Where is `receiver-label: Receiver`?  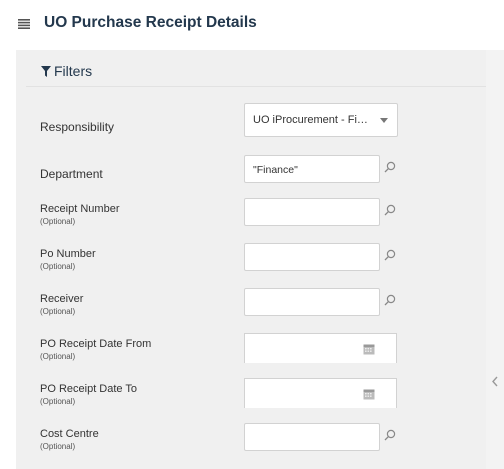
receiver-label: Receiver is located at coordinates (62, 299).